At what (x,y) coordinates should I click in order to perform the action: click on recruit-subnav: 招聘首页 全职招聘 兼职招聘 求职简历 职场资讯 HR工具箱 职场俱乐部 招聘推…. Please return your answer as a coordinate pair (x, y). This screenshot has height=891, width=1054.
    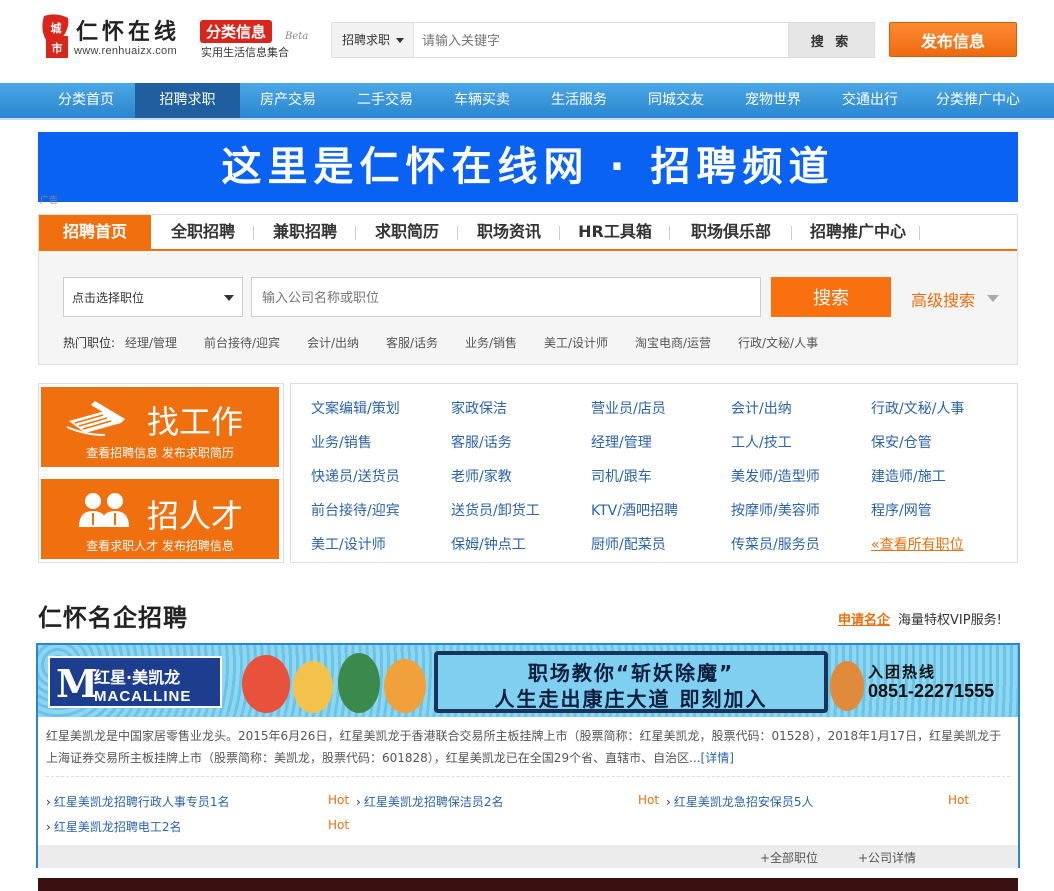
    Looking at the image, I should click on (528, 233).